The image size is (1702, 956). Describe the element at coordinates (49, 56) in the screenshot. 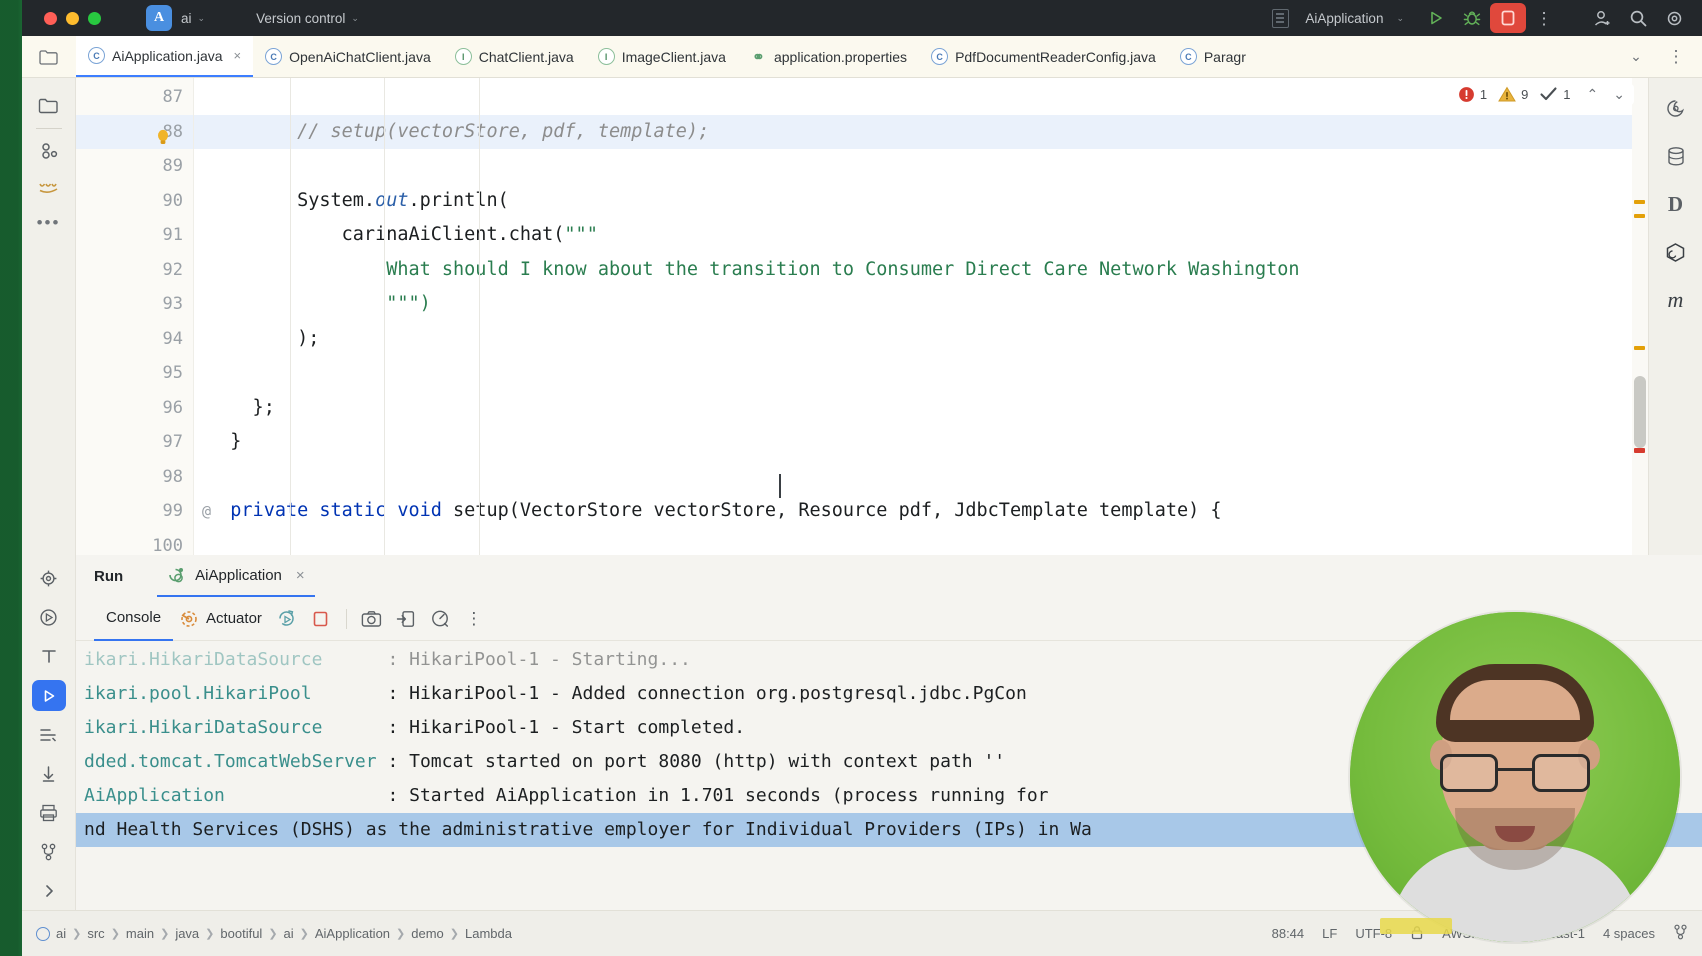

I see `tab-bar-folder-icon` at that location.